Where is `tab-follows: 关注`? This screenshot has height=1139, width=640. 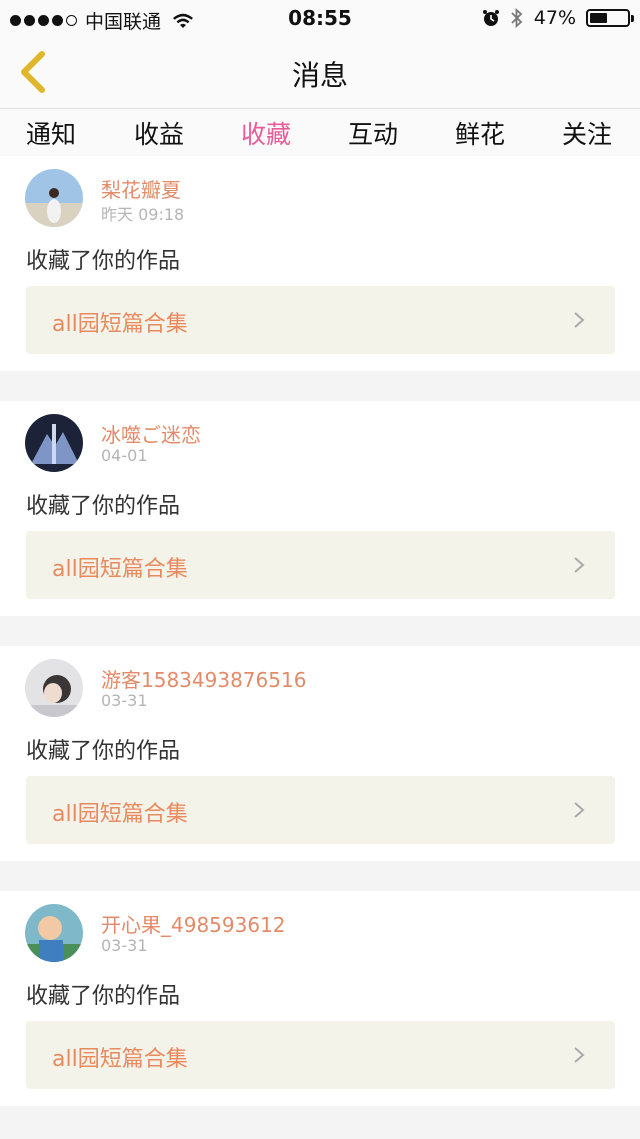
tab-follows: 关注 is located at coordinates (587, 133).